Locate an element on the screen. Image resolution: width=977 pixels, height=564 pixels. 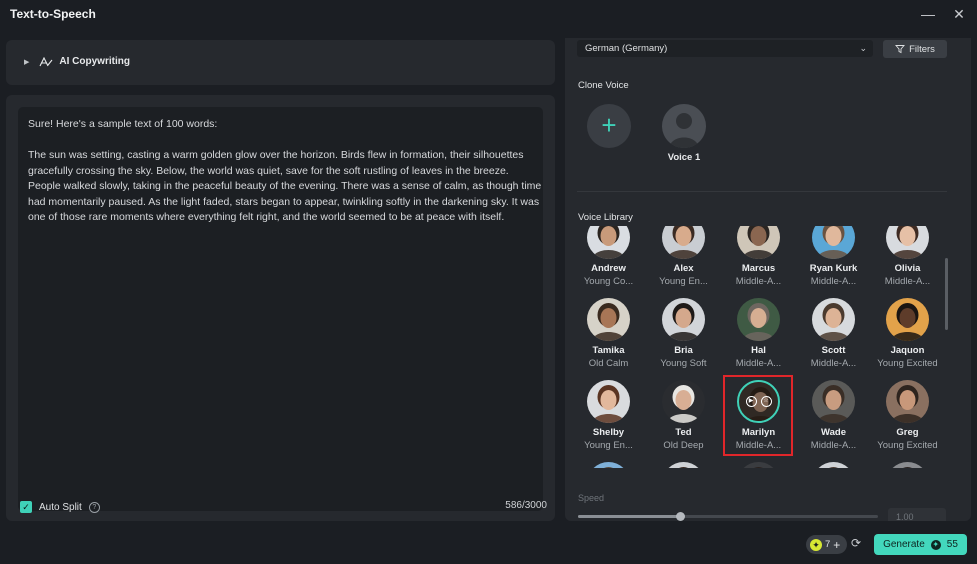
voice-name: Bria is located at coordinates (683, 350).